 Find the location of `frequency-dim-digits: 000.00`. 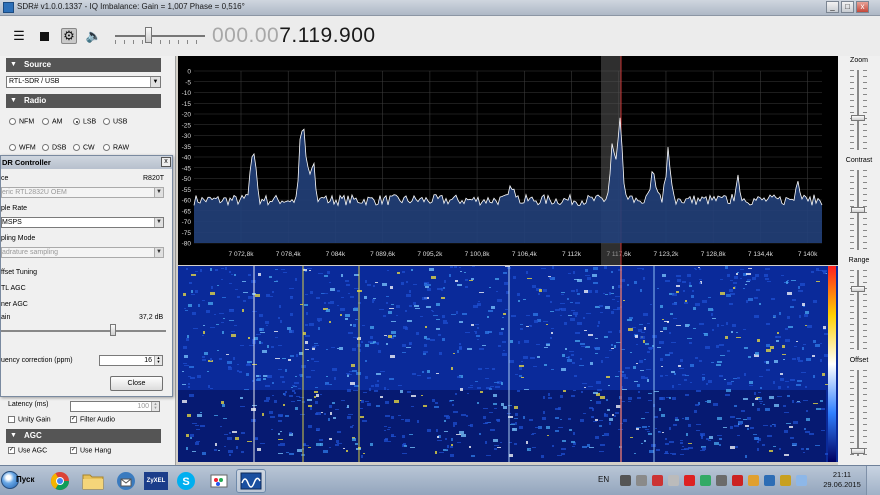

frequency-dim-digits: 000.00 is located at coordinates (245, 35).